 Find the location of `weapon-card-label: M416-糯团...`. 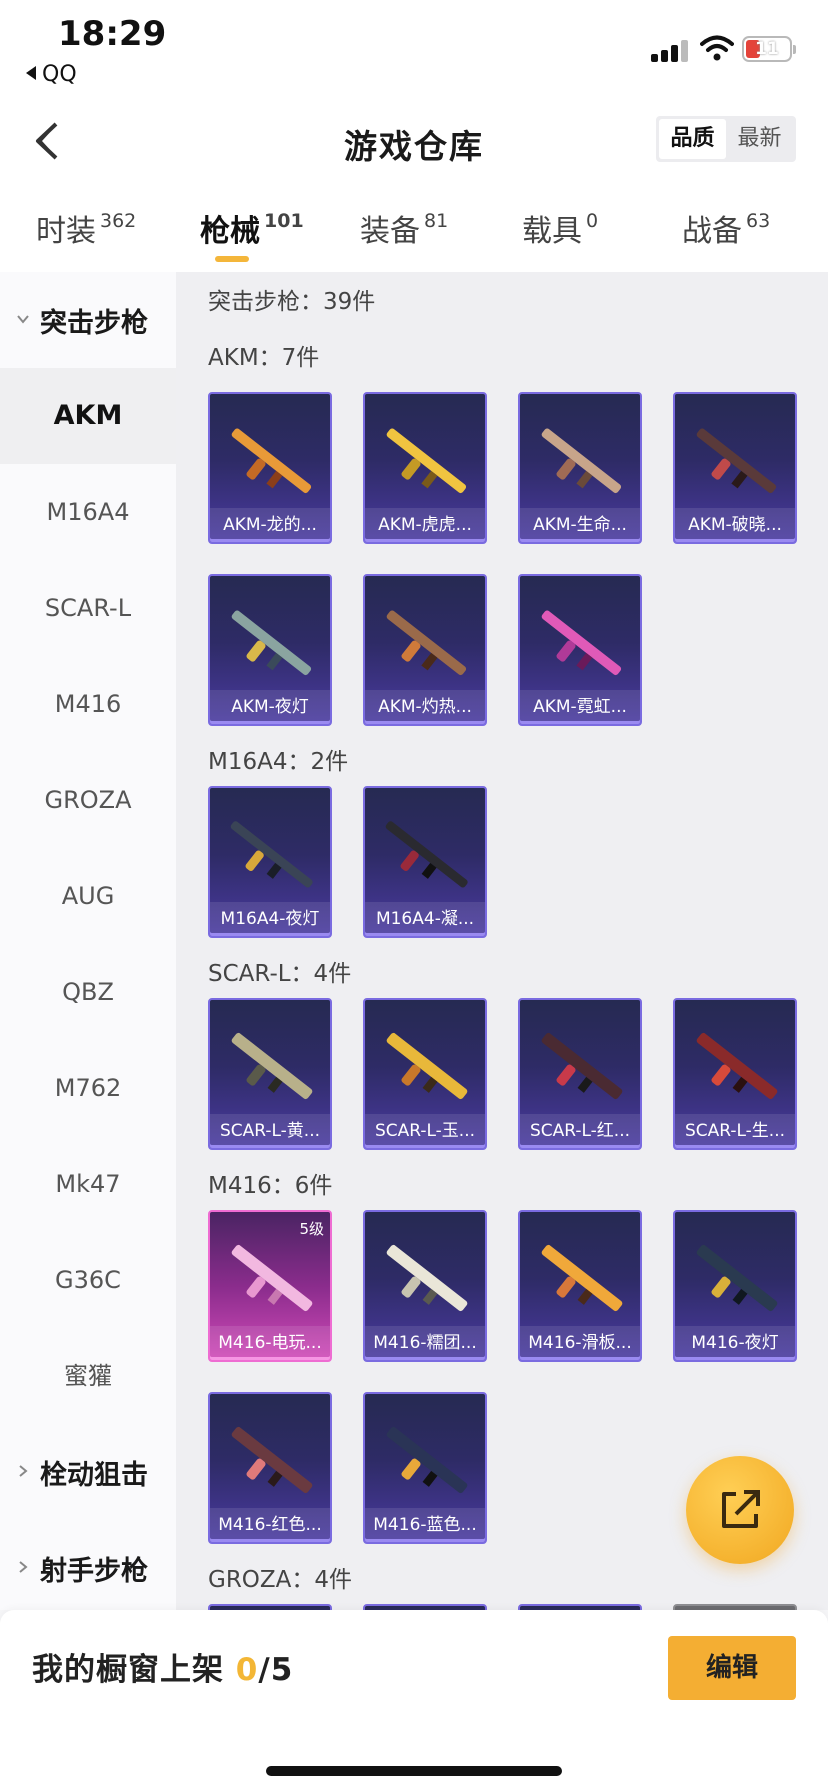

weapon-card-label: M416-糯团... is located at coordinates (425, 1343).